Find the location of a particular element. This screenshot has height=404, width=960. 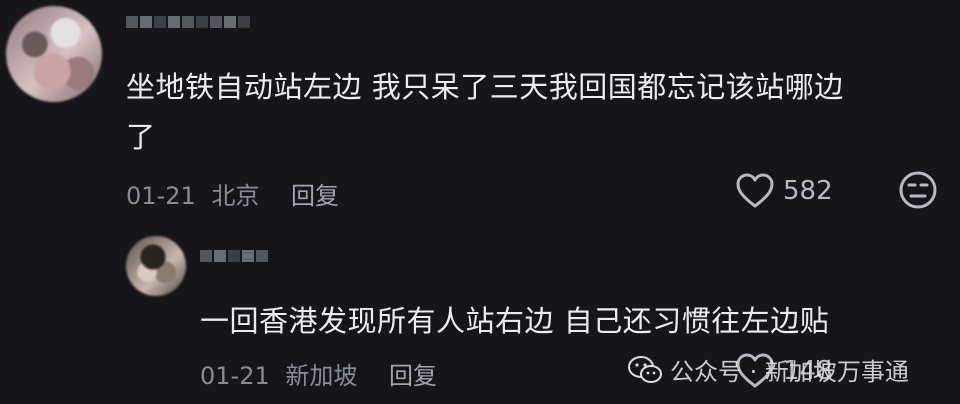

reply-text: 一回香港发现所有人站右边 自己还习惯往左边贴 is located at coordinates (515, 321).